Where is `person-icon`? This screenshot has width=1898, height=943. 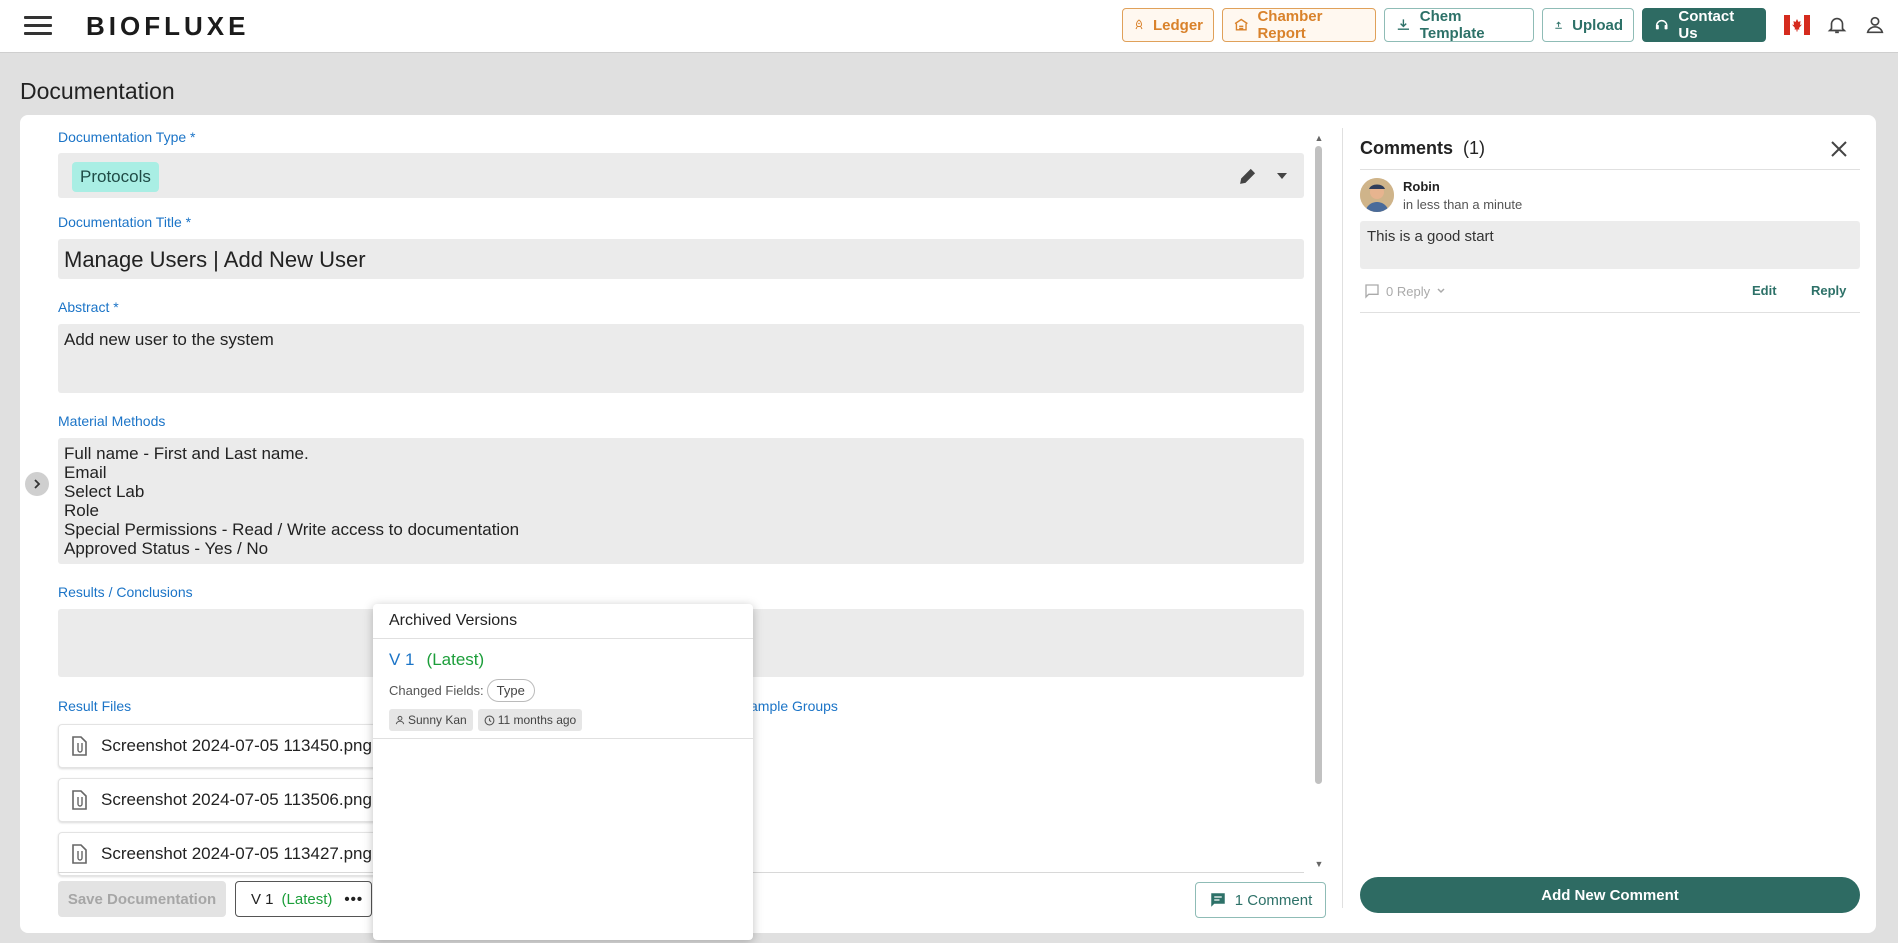
person-icon is located at coordinates (400, 720).